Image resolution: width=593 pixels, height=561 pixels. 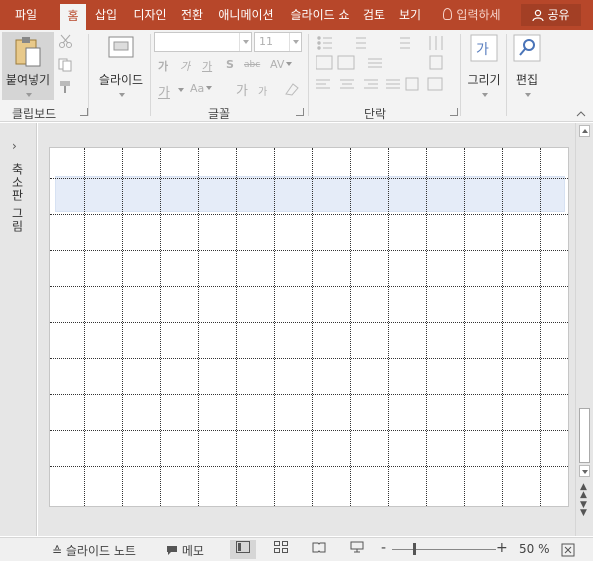 I want to click on reading-view-icon, so click(x=319, y=547).